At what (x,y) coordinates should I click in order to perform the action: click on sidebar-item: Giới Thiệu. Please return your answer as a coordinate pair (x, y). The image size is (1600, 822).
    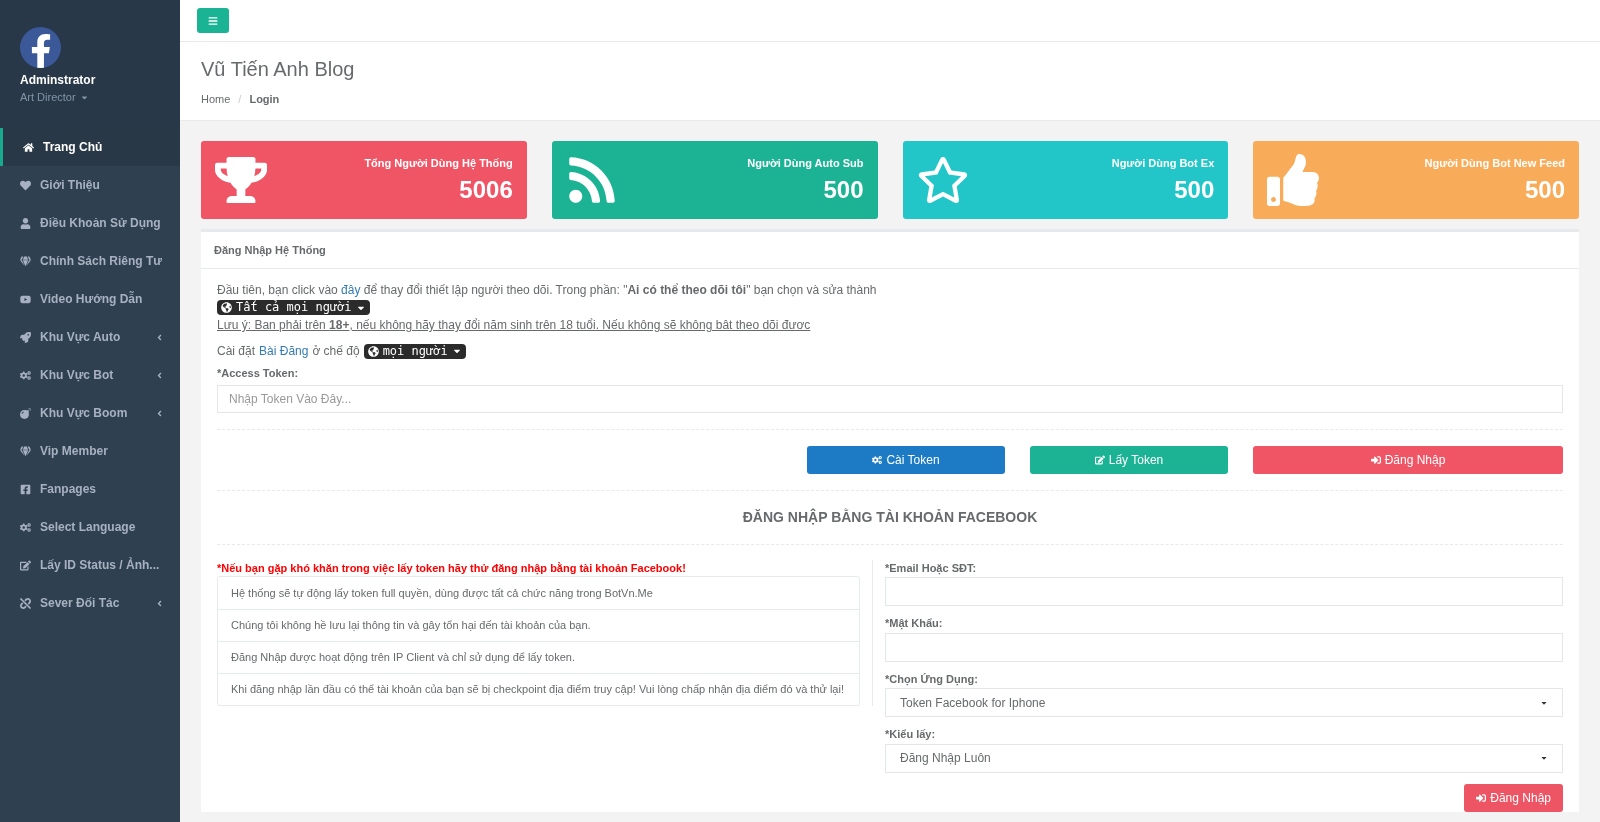
    Looking at the image, I should click on (90, 185).